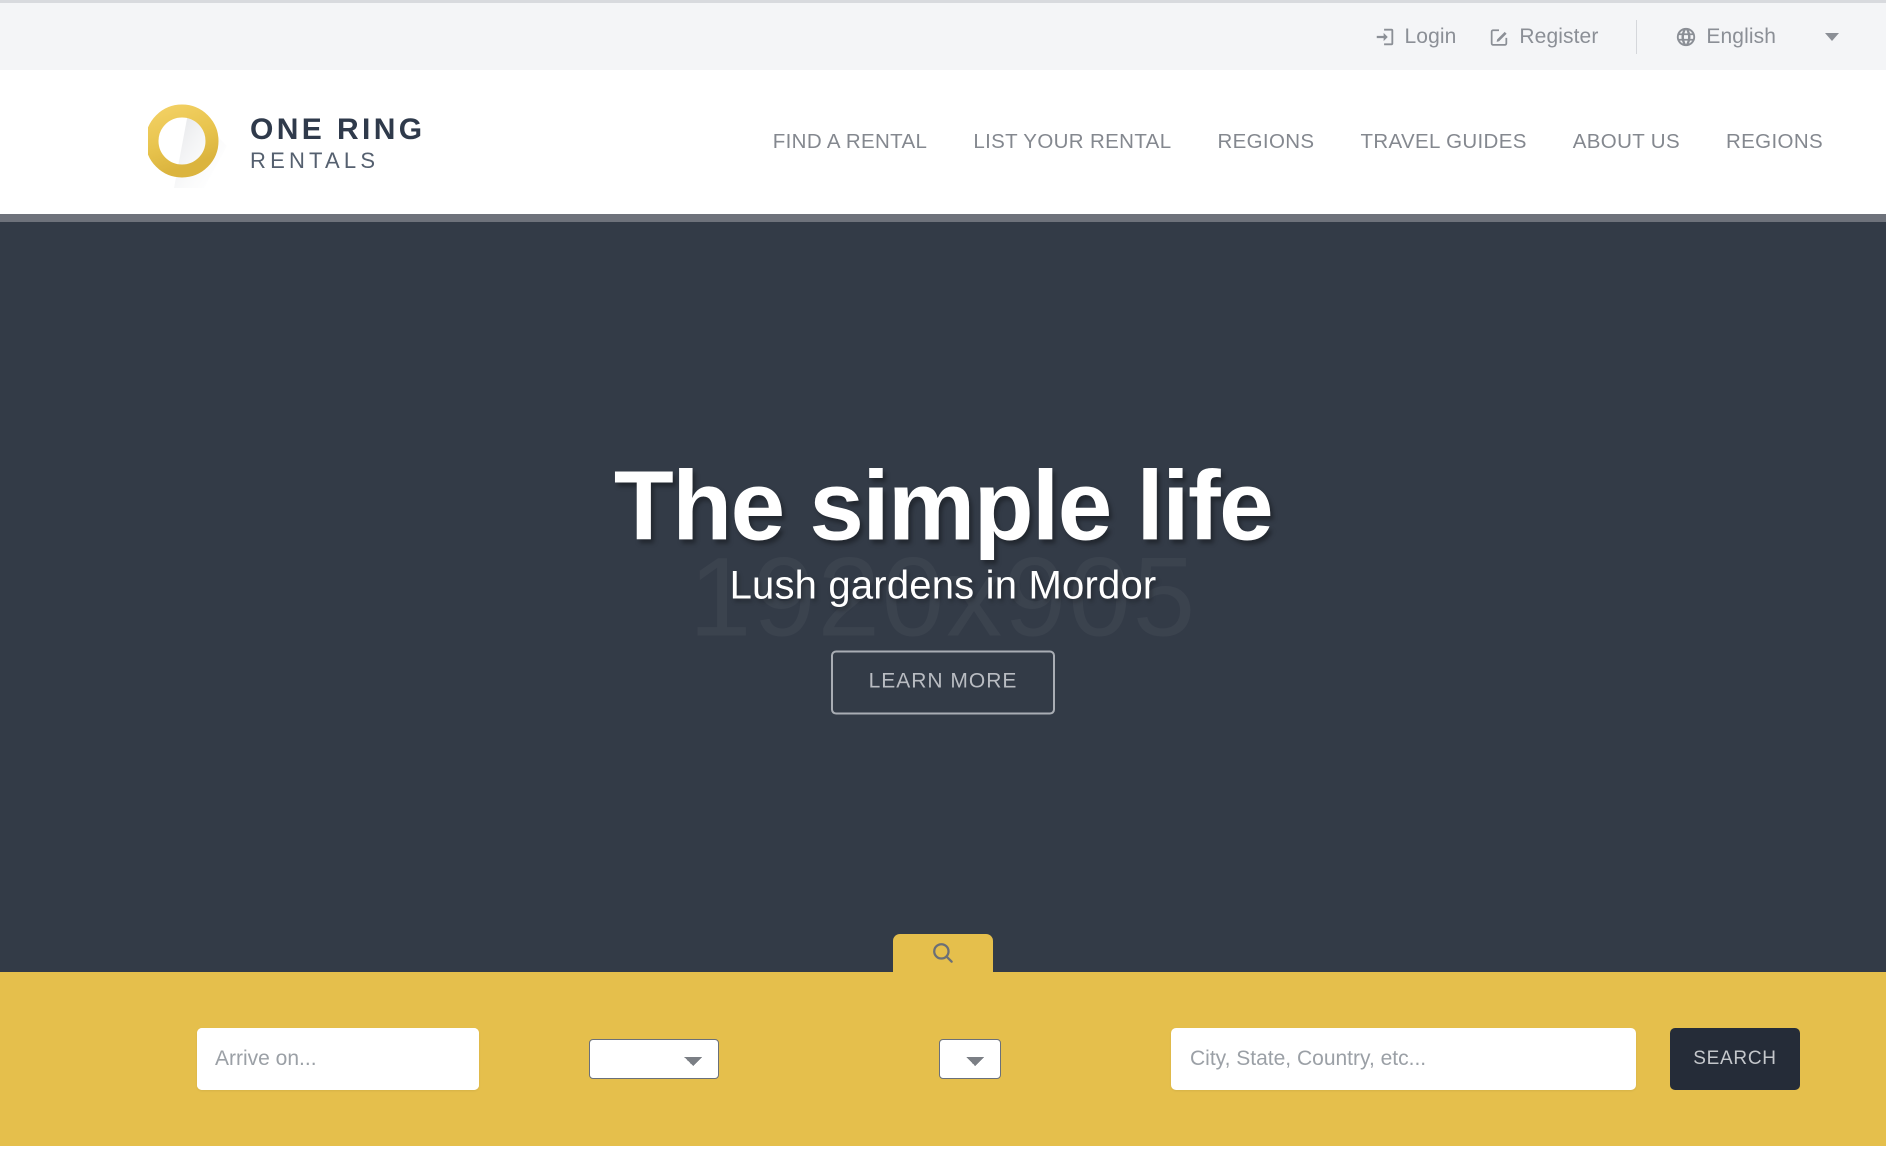  What do you see at coordinates (1072, 142) in the screenshot?
I see `nav-item-list-your-rental: LIST YOUR RENTAL` at bounding box center [1072, 142].